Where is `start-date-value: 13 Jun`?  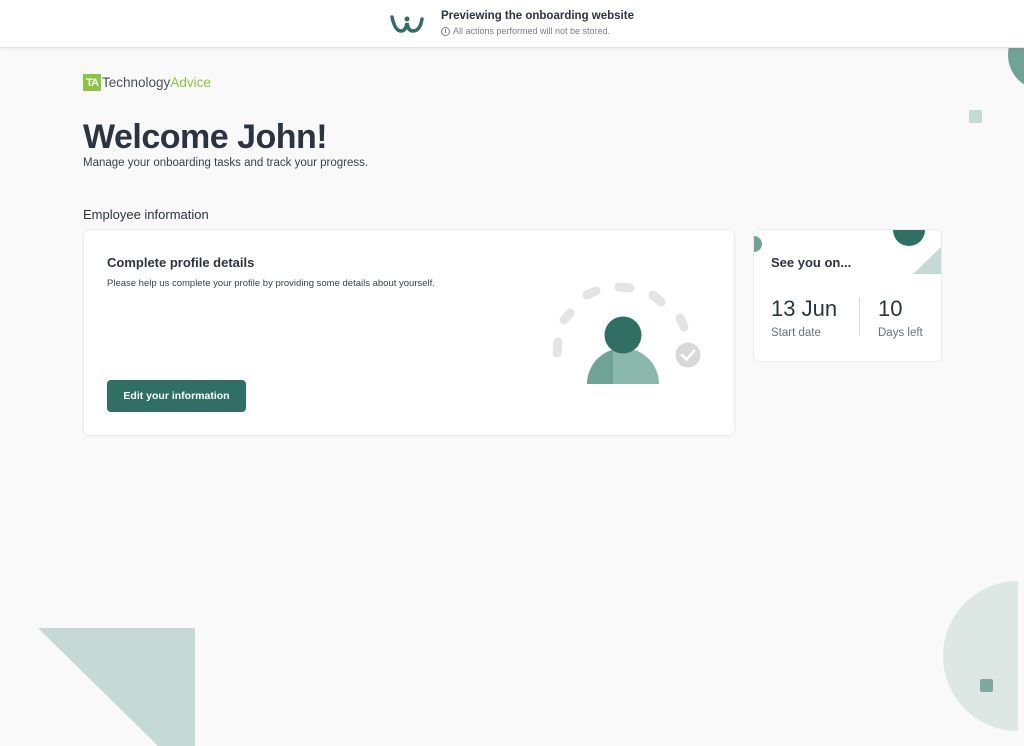 start-date-value: 13 Jun is located at coordinates (804, 308).